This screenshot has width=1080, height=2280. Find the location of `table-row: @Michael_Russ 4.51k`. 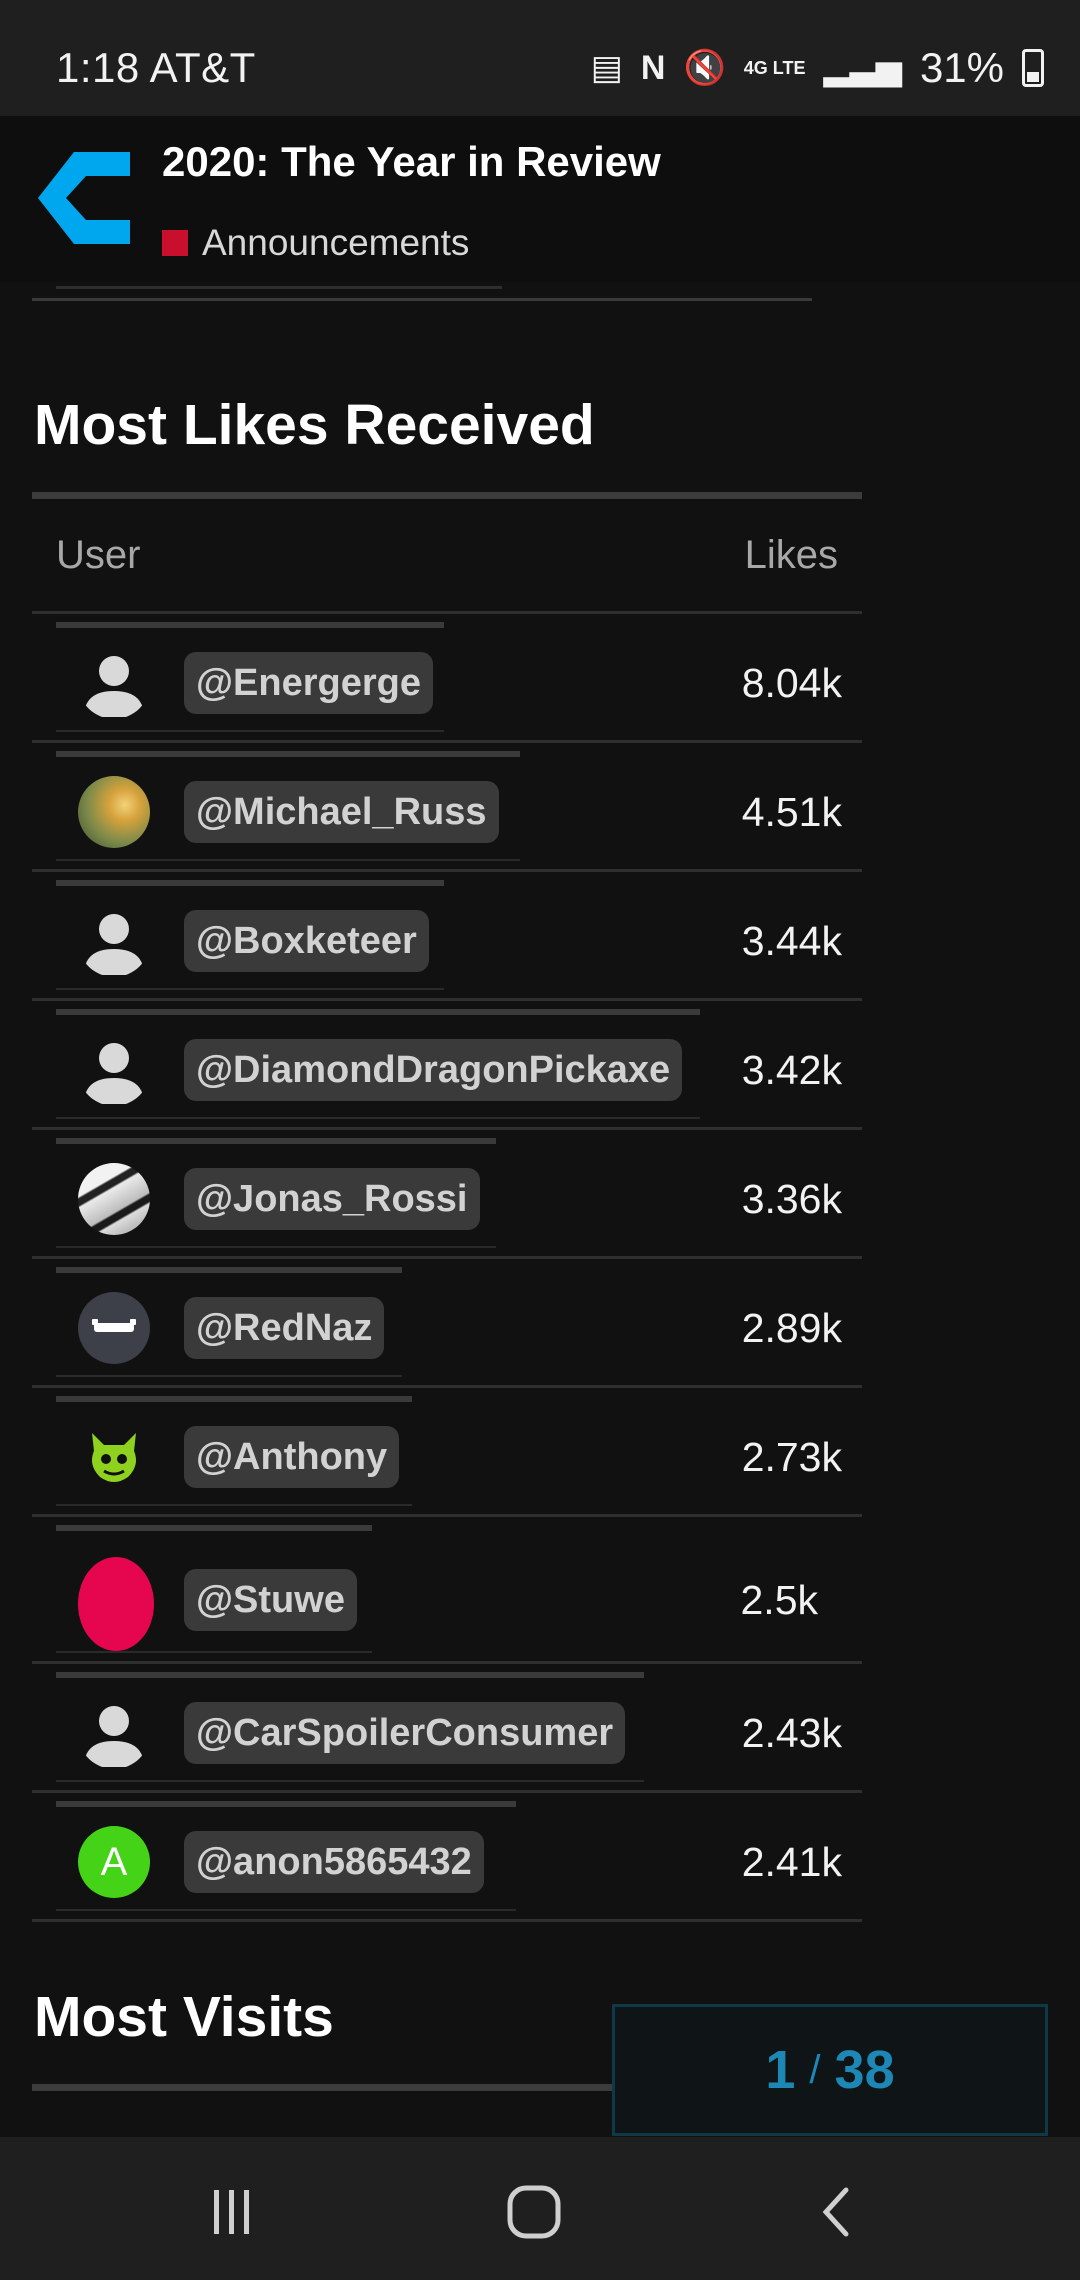

table-row: @Michael_Russ 4.51k is located at coordinates (447, 807).